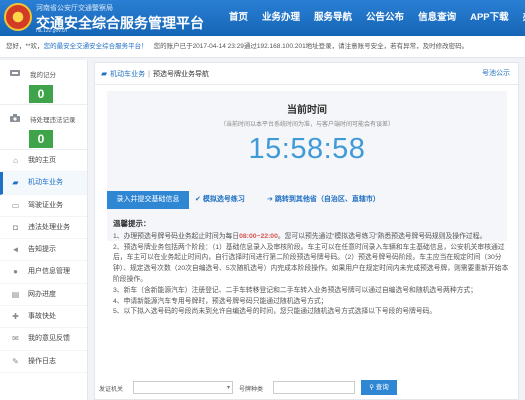 Image resolution: width=525 pixels, height=400 pixels. What do you see at coordinates (15, 272) in the screenshot?
I see `user-icon: ●` at bounding box center [15, 272].